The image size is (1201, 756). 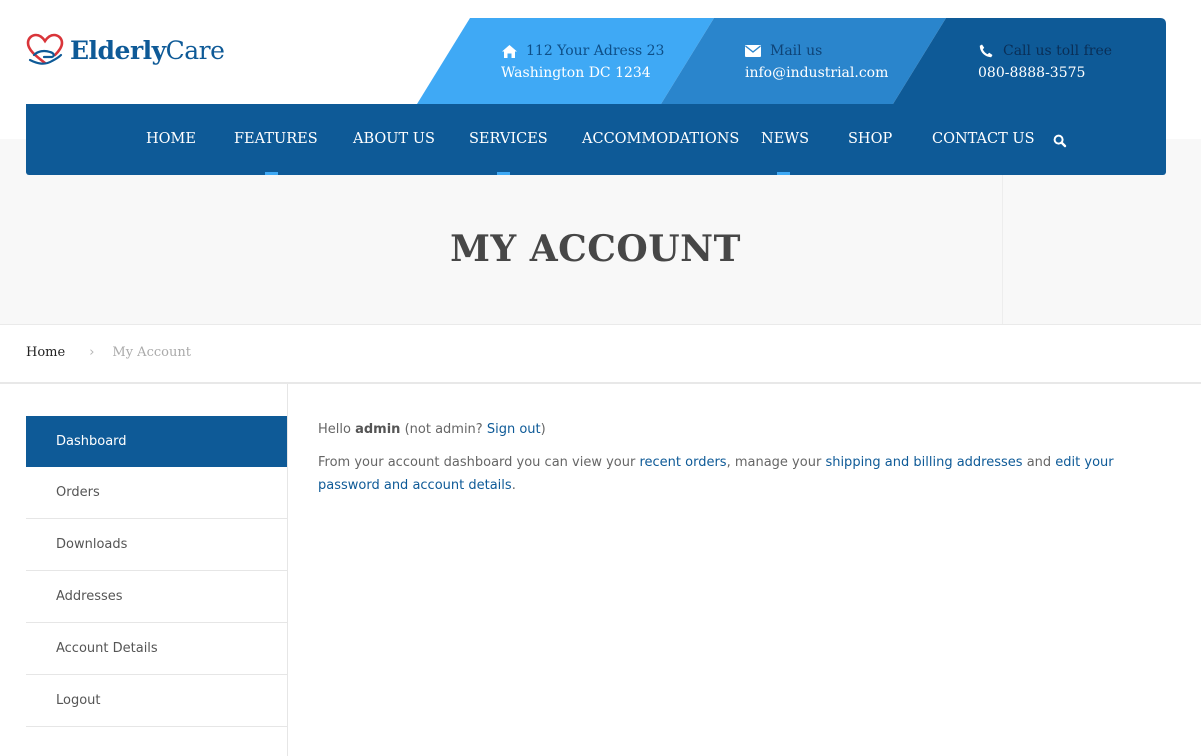 I want to click on address-line-2: Washington DC 1234, so click(x=576, y=73).